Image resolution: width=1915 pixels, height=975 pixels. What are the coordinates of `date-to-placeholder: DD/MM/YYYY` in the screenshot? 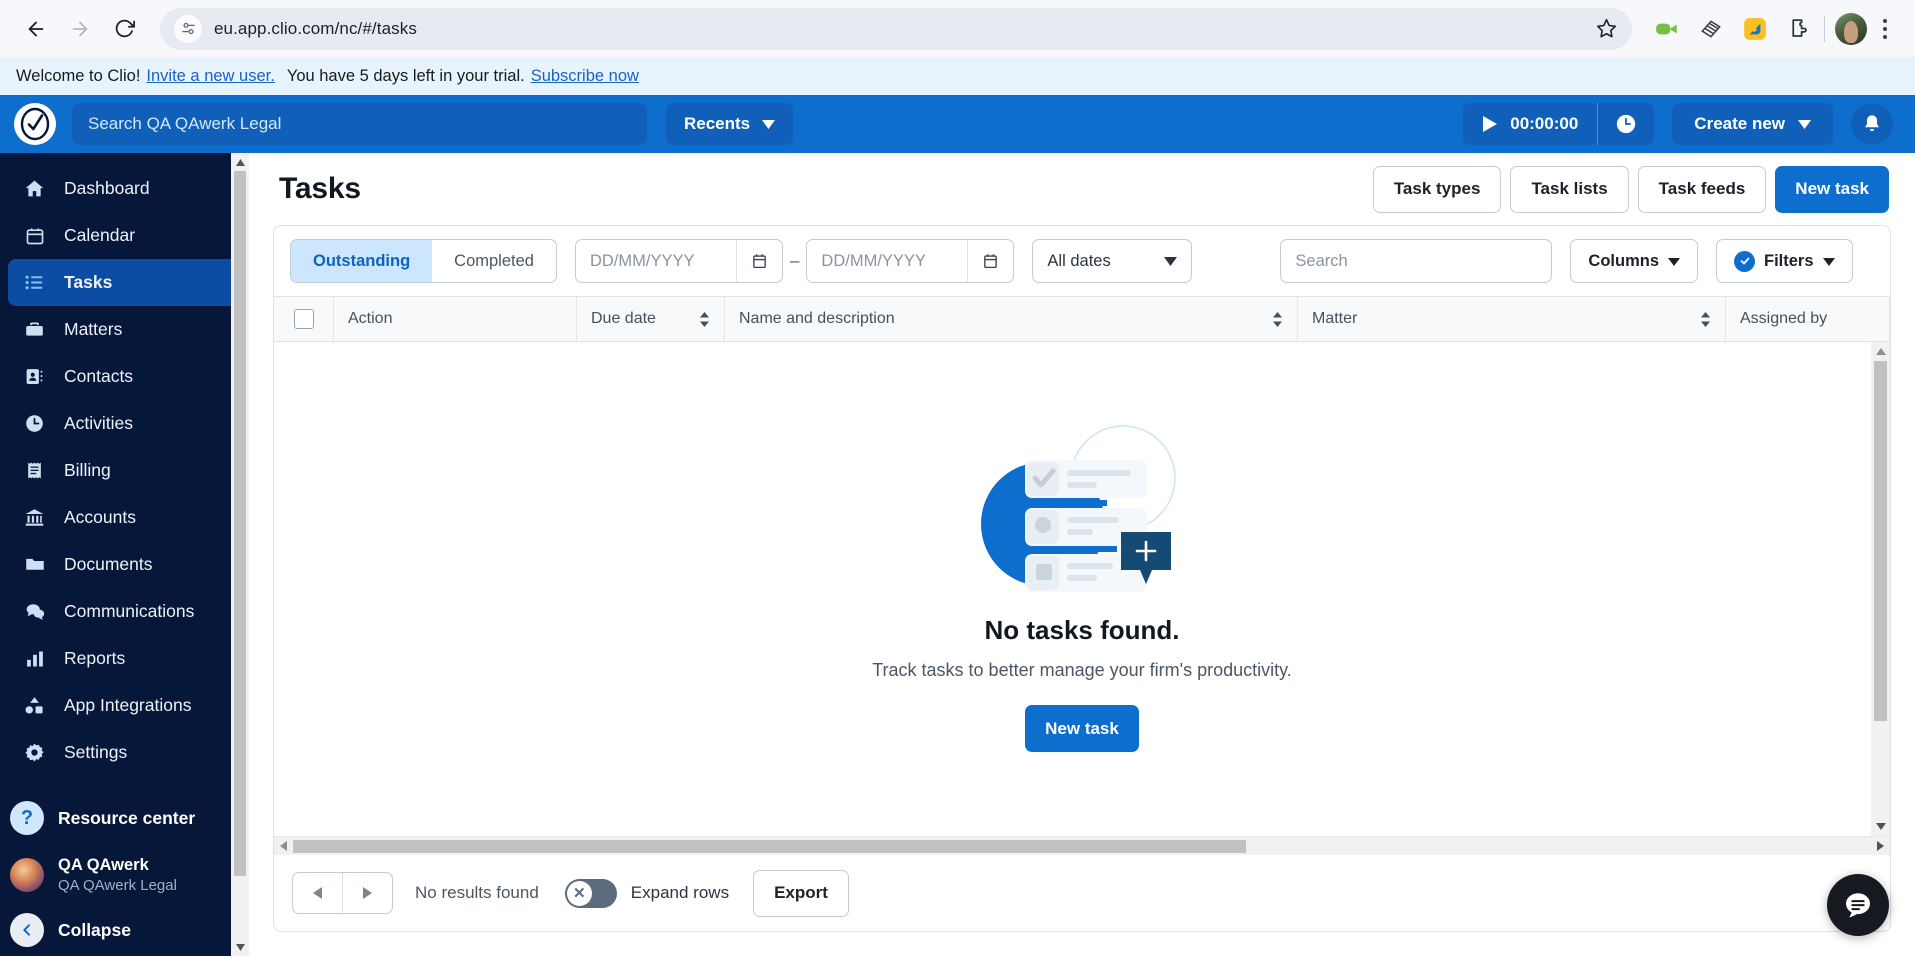 It's located at (873, 260).